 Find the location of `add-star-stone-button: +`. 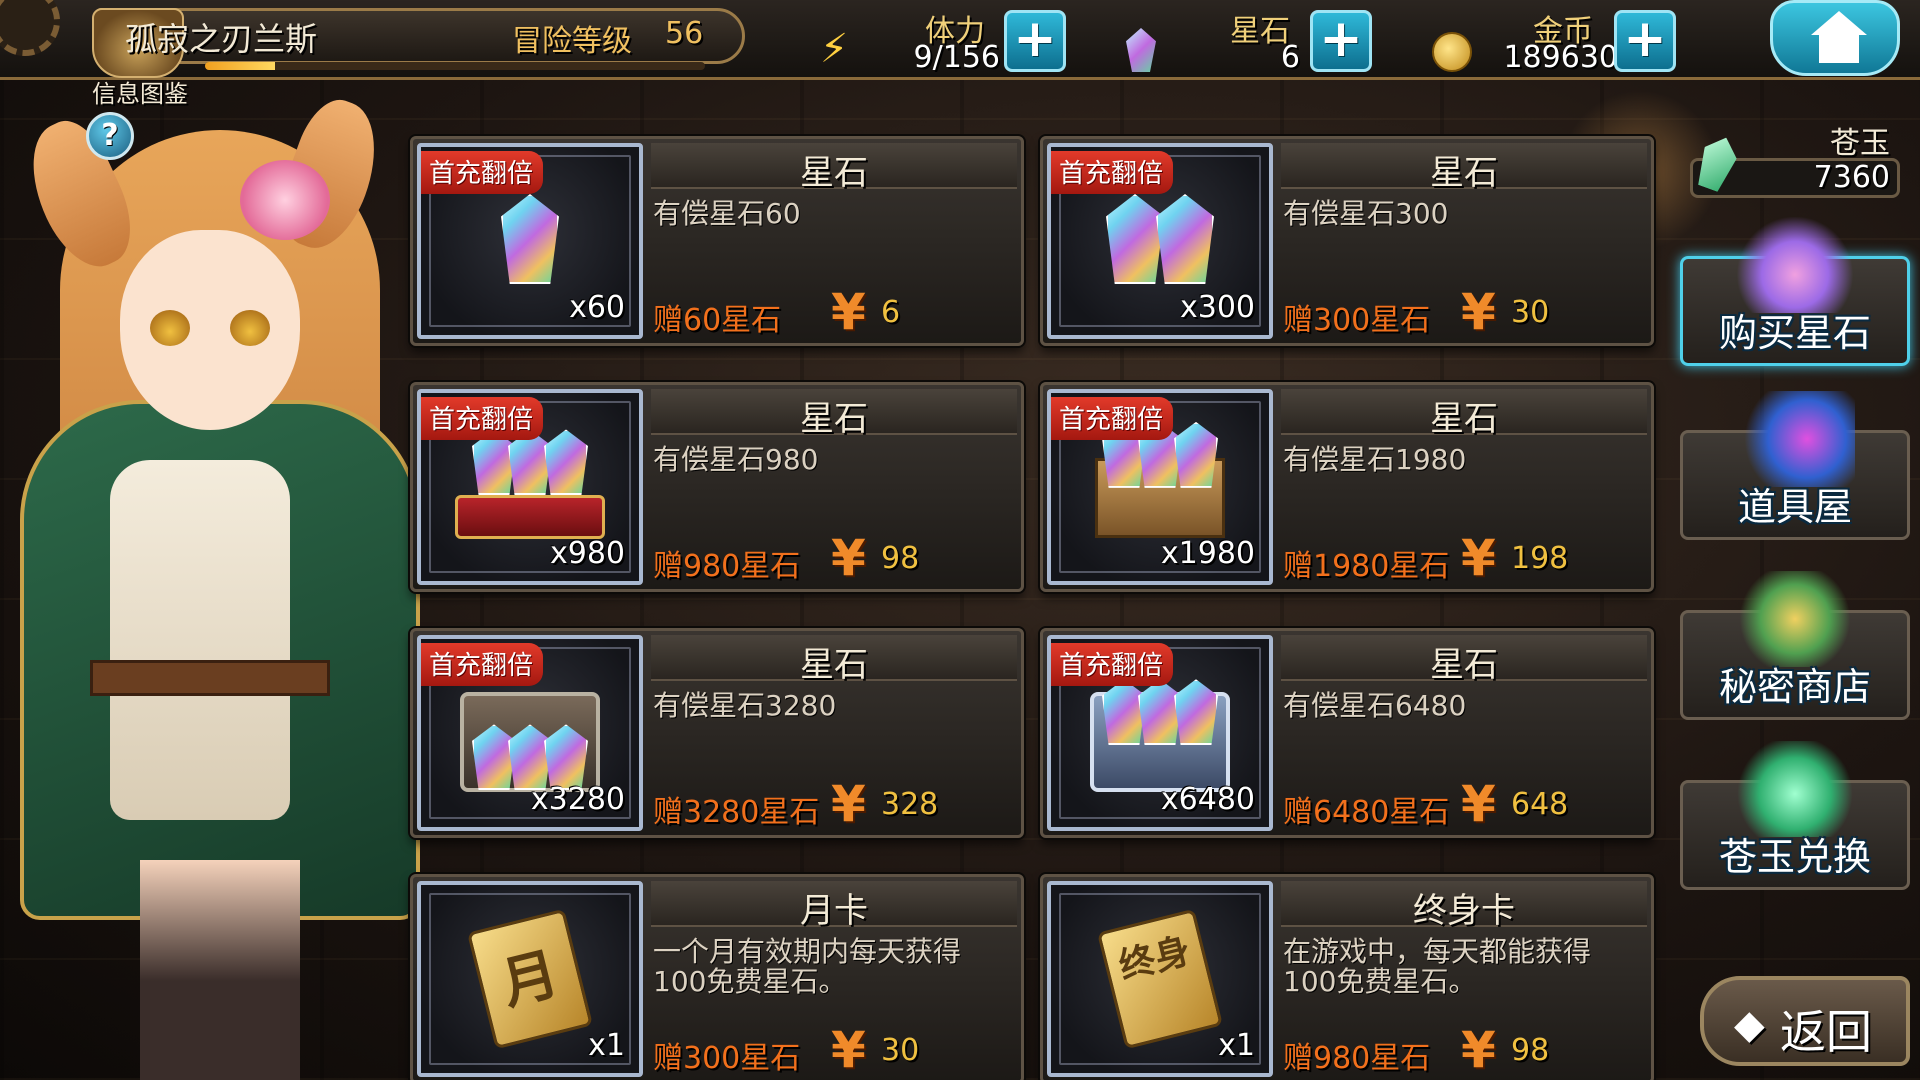

add-star-stone-button: + is located at coordinates (1341, 41).